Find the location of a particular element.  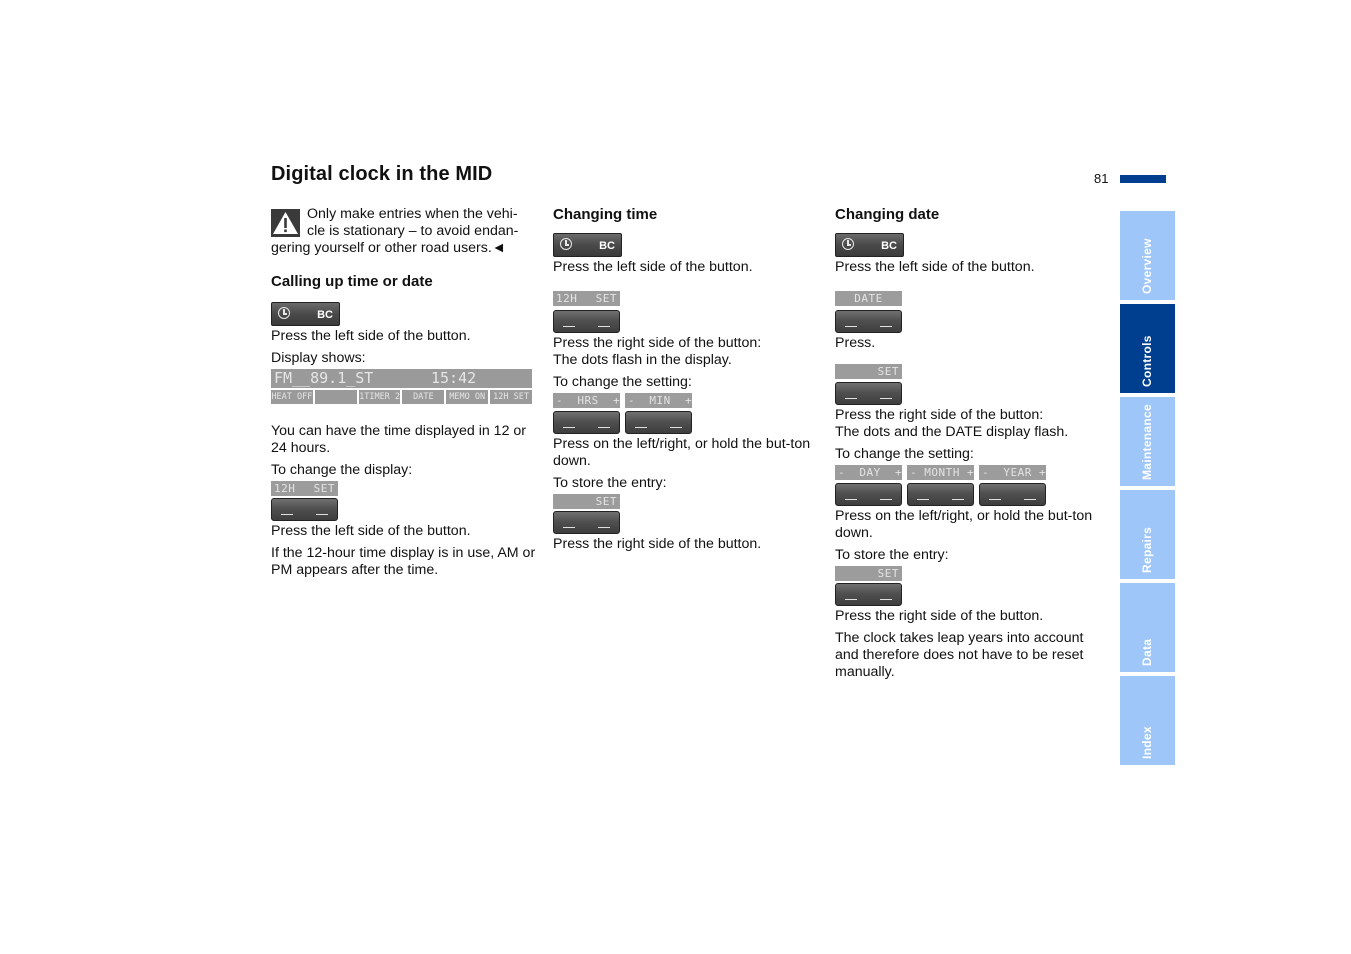

hrs-rocker-button is located at coordinates (586, 422).